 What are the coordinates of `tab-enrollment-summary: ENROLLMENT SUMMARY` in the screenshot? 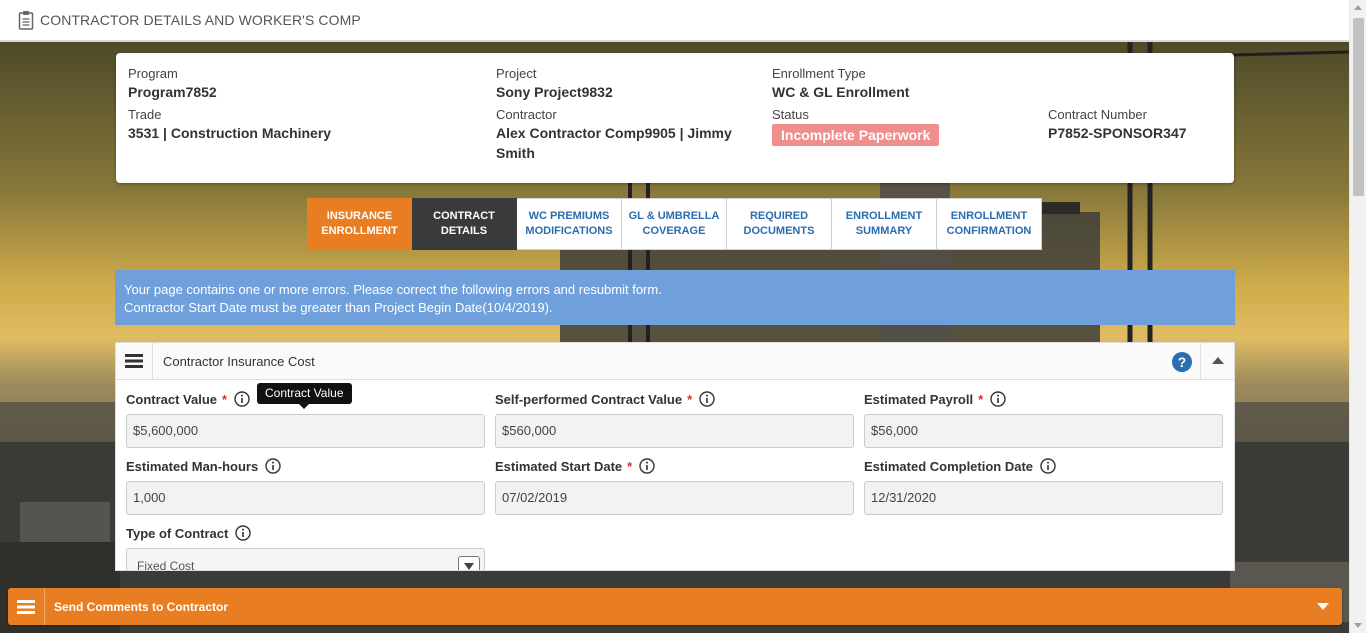 It's located at (884, 224).